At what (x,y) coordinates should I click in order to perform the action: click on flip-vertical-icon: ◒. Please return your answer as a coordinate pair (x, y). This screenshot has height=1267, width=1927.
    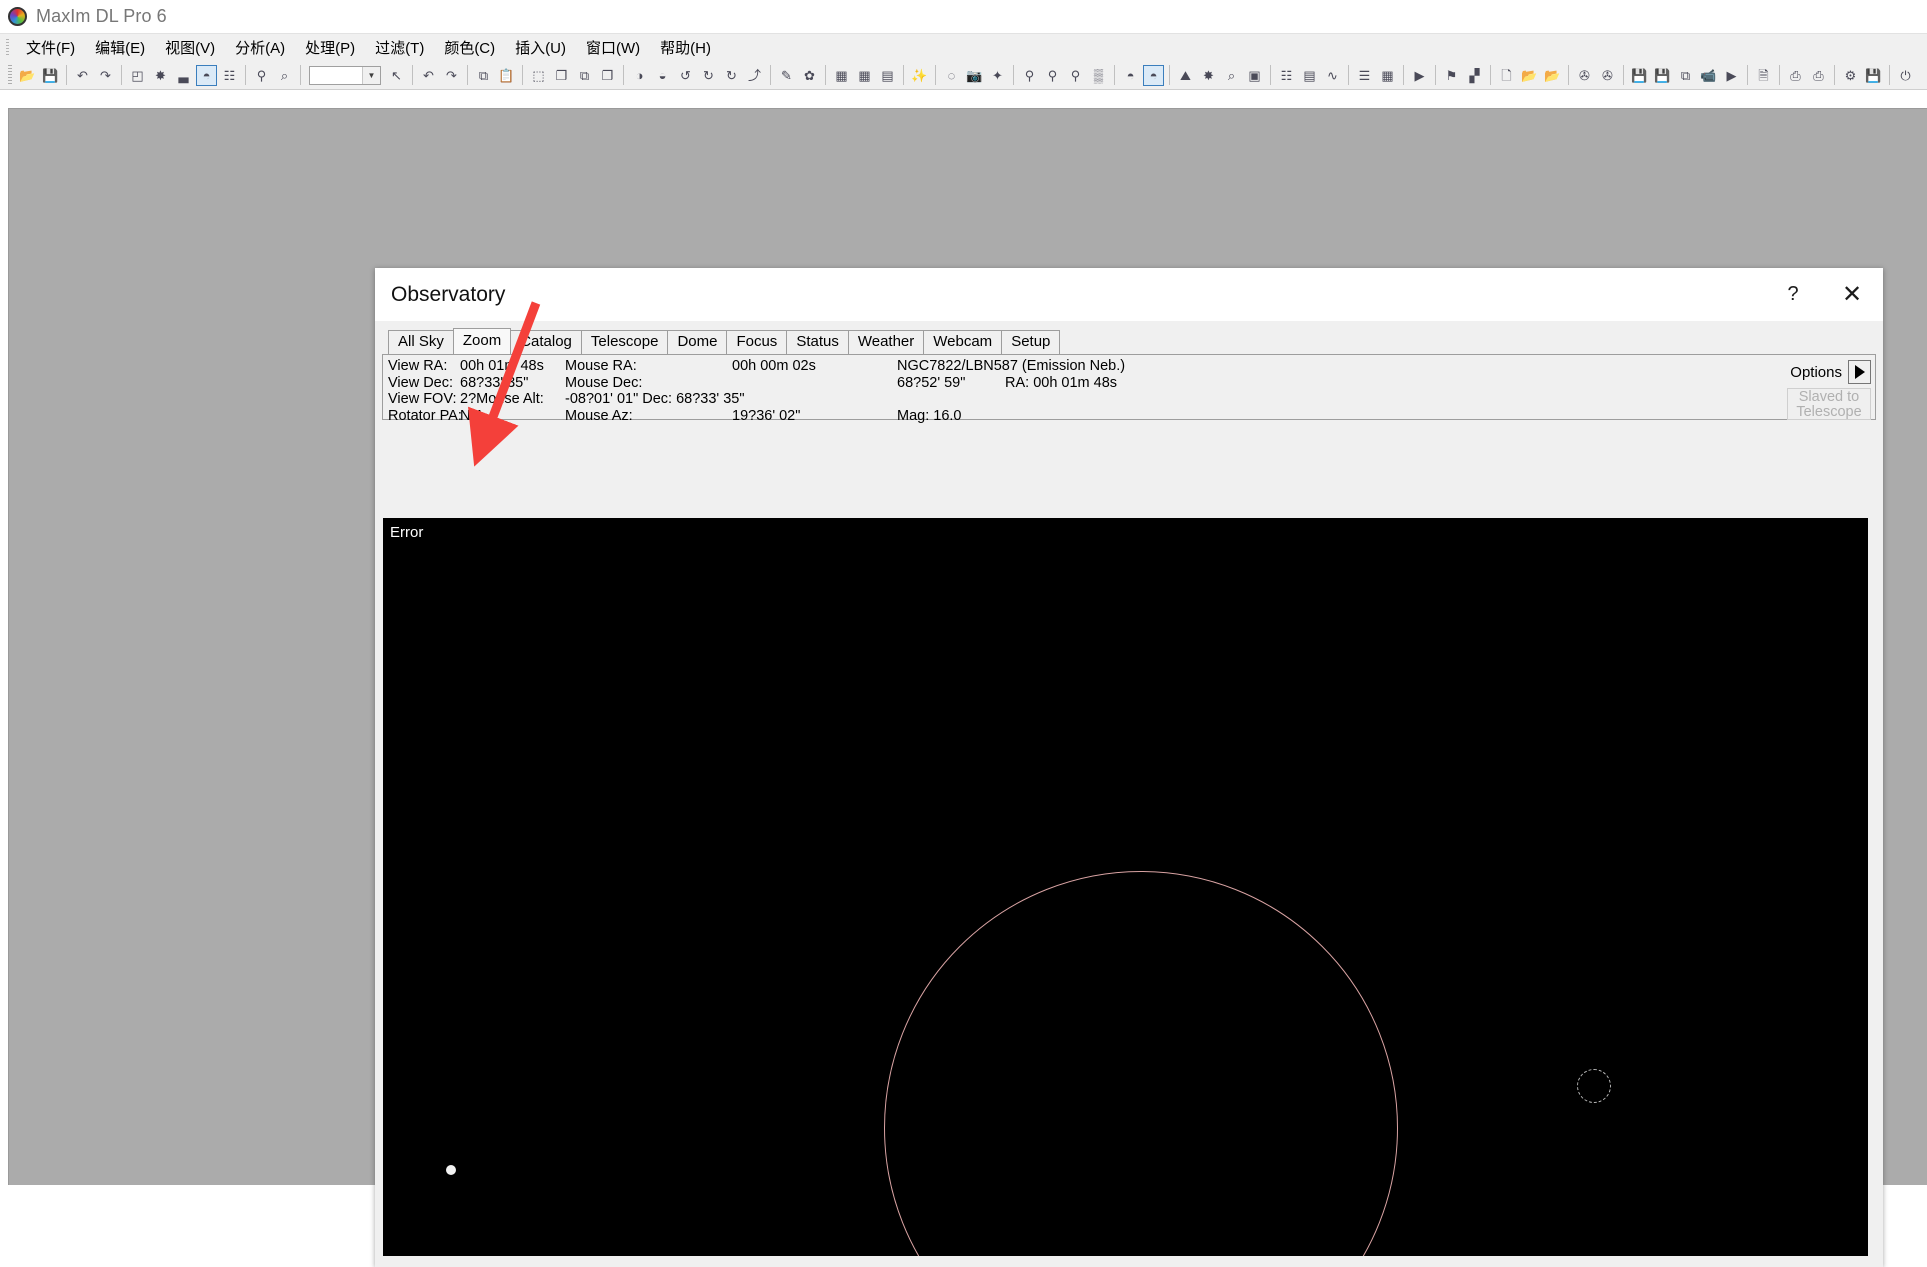
    Looking at the image, I should click on (662, 75).